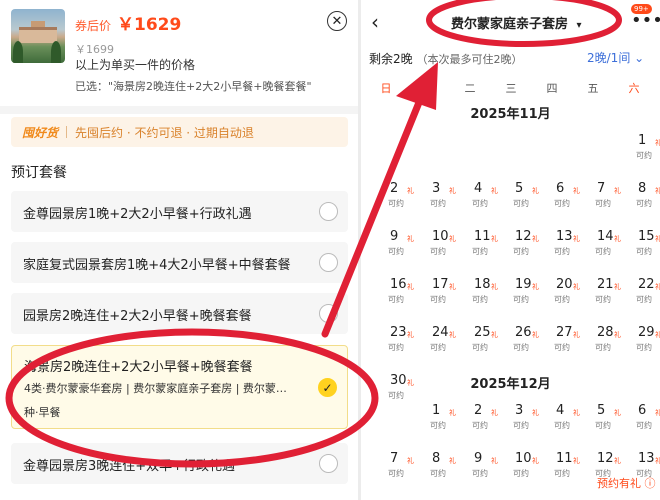 The height and width of the screenshot is (500, 660). I want to click on calendar-day: 23 礼可约, so click(402, 345).